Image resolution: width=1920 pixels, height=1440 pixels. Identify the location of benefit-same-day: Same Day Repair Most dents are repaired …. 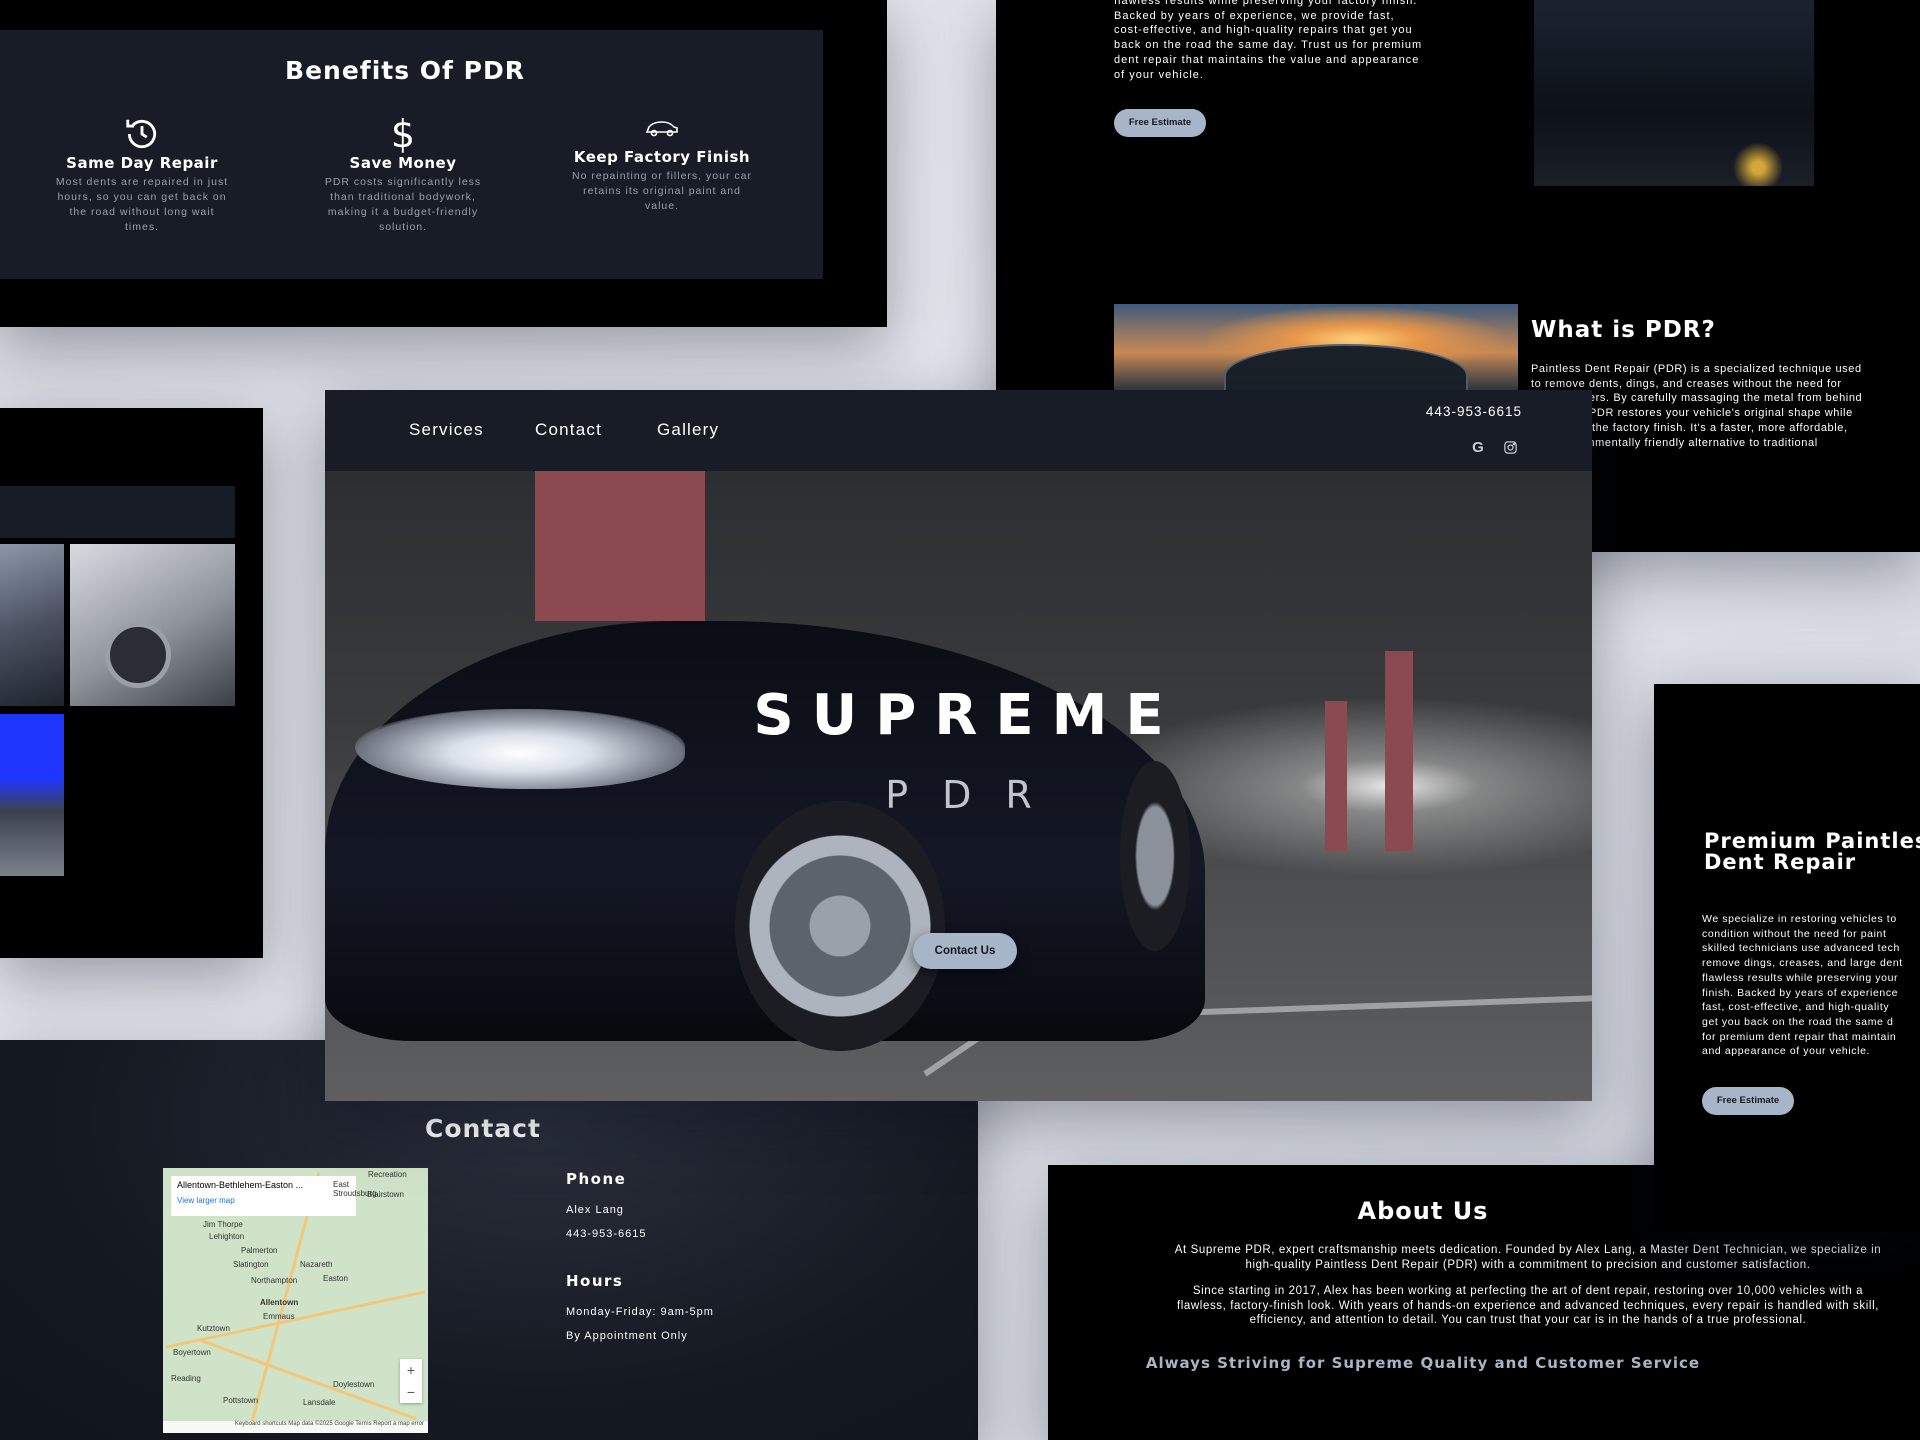
(142, 174).